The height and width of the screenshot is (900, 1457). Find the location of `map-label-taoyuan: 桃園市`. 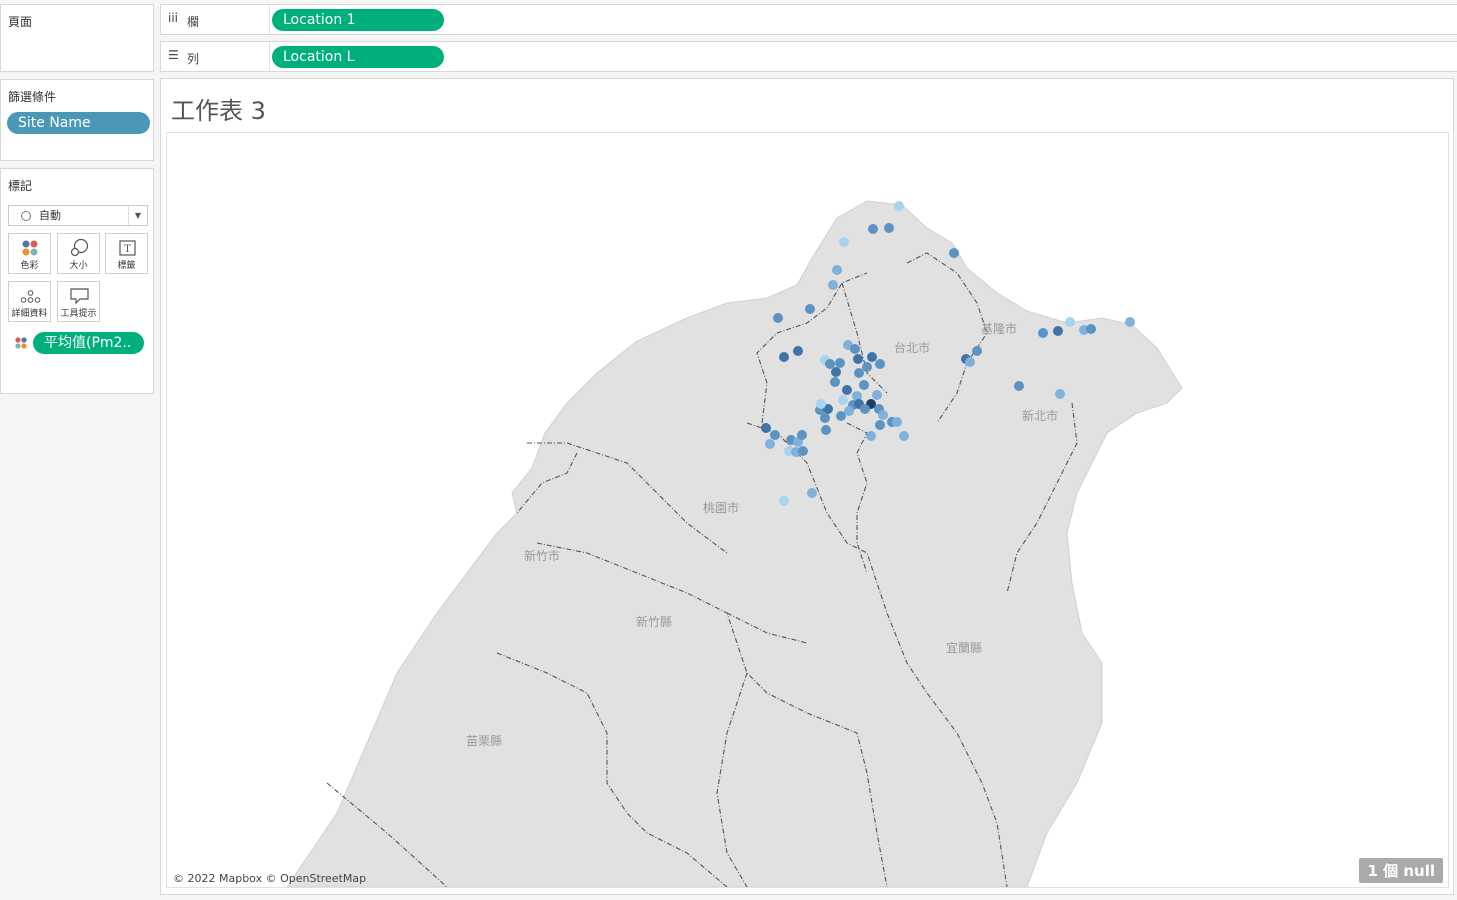

map-label-taoyuan: 桃園市 is located at coordinates (721, 507).